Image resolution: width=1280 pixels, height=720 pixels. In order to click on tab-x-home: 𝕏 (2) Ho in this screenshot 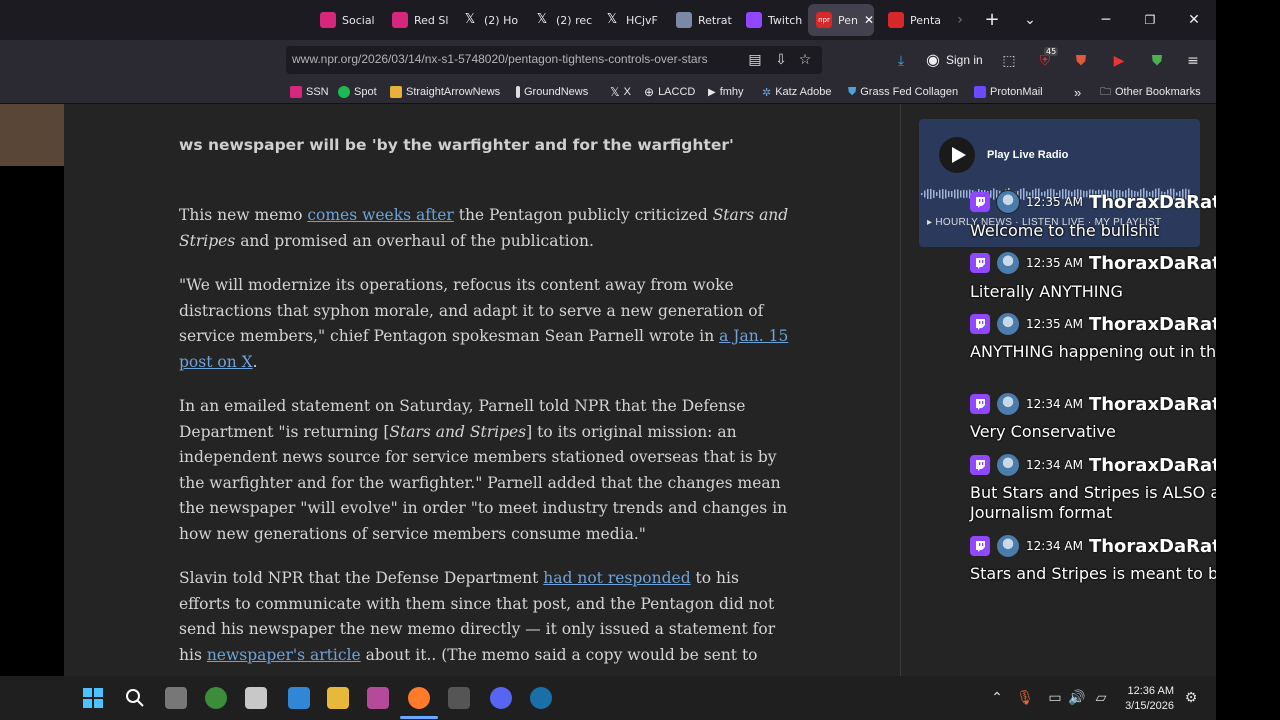, I will do `click(488, 20)`.